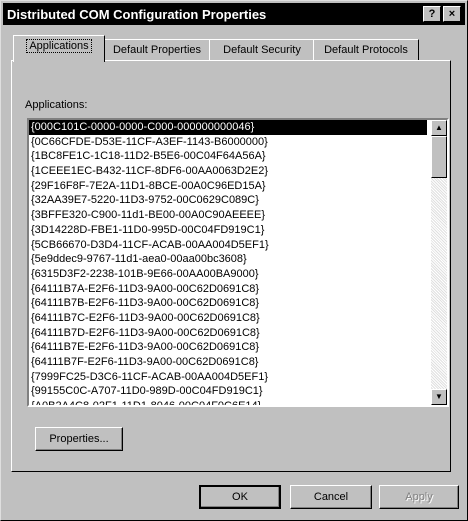 Image resolution: width=468 pixels, height=521 pixels. What do you see at coordinates (452, 14) in the screenshot?
I see `close-button: ×` at bounding box center [452, 14].